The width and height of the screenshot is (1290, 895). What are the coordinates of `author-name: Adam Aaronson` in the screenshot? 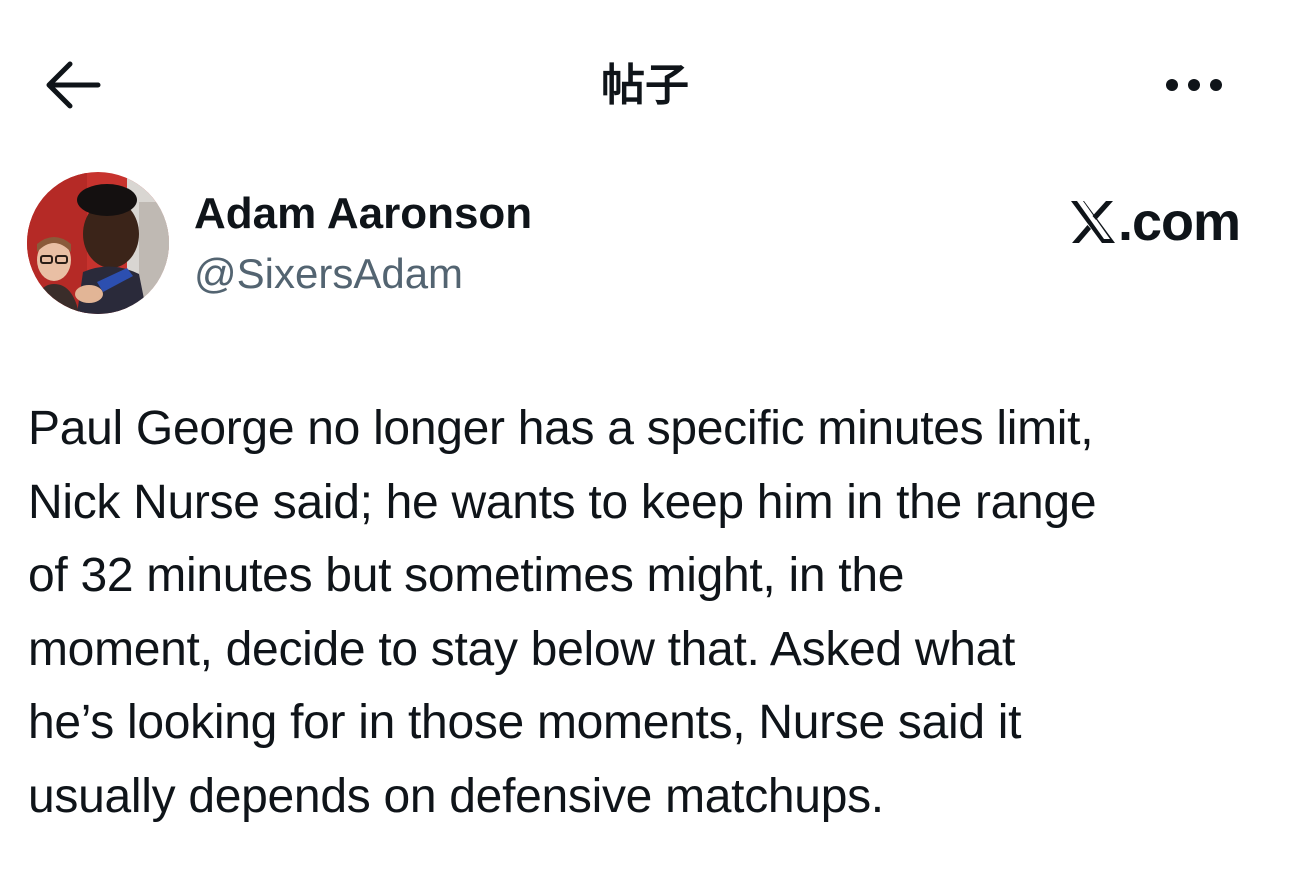 It's located at (363, 214).